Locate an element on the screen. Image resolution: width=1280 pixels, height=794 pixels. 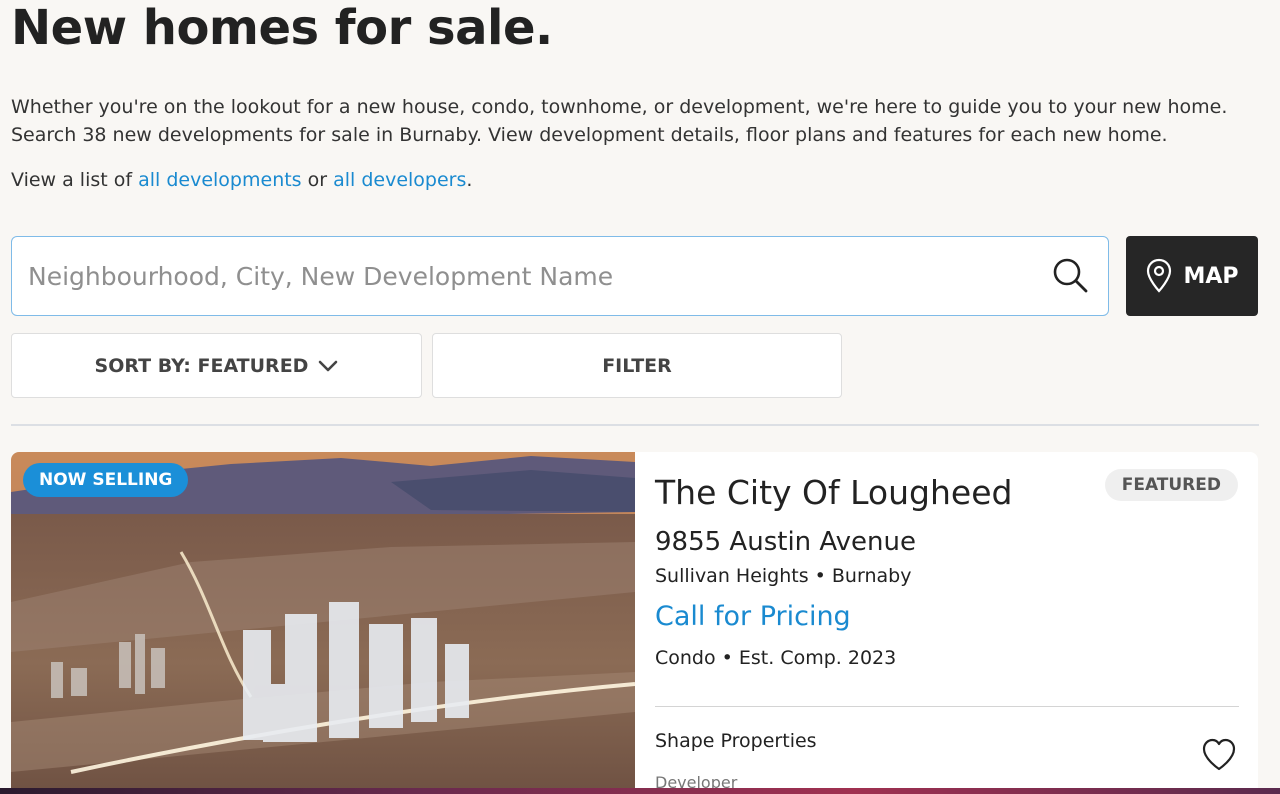
search-bar is located at coordinates (560, 276).